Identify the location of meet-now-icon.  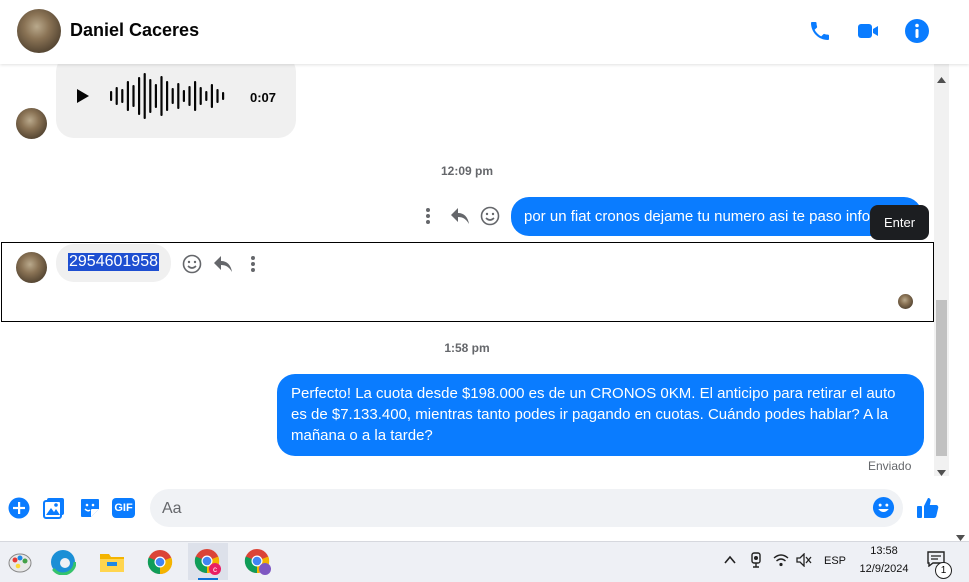
(756, 562).